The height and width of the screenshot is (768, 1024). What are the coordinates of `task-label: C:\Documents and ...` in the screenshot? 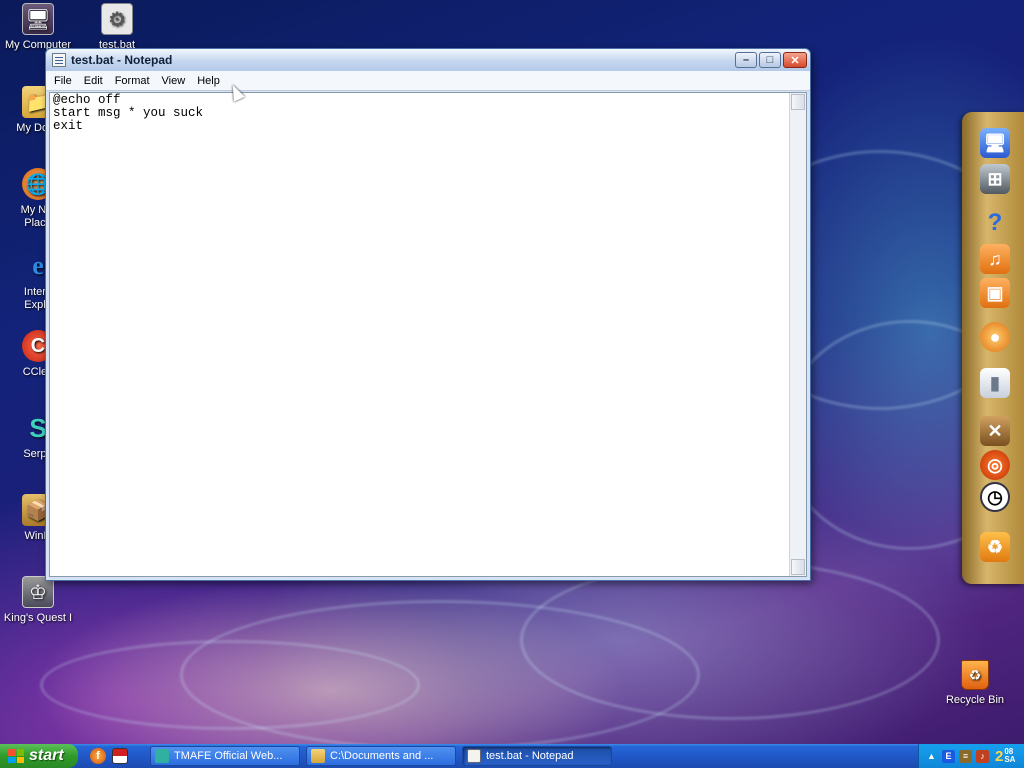 It's located at (382, 756).